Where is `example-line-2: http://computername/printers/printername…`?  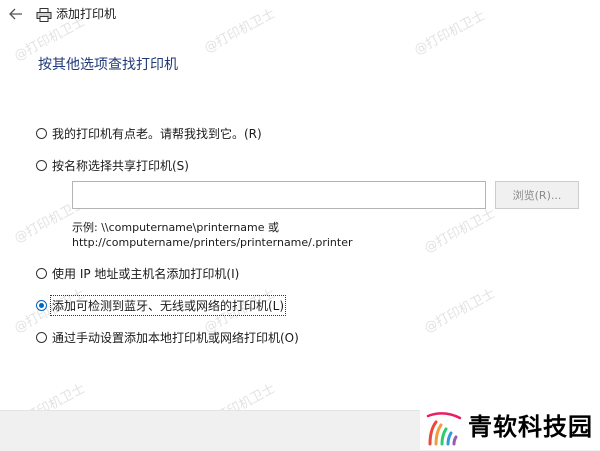
example-line-2: http://computername/printers/printername… is located at coordinates (212, 242).